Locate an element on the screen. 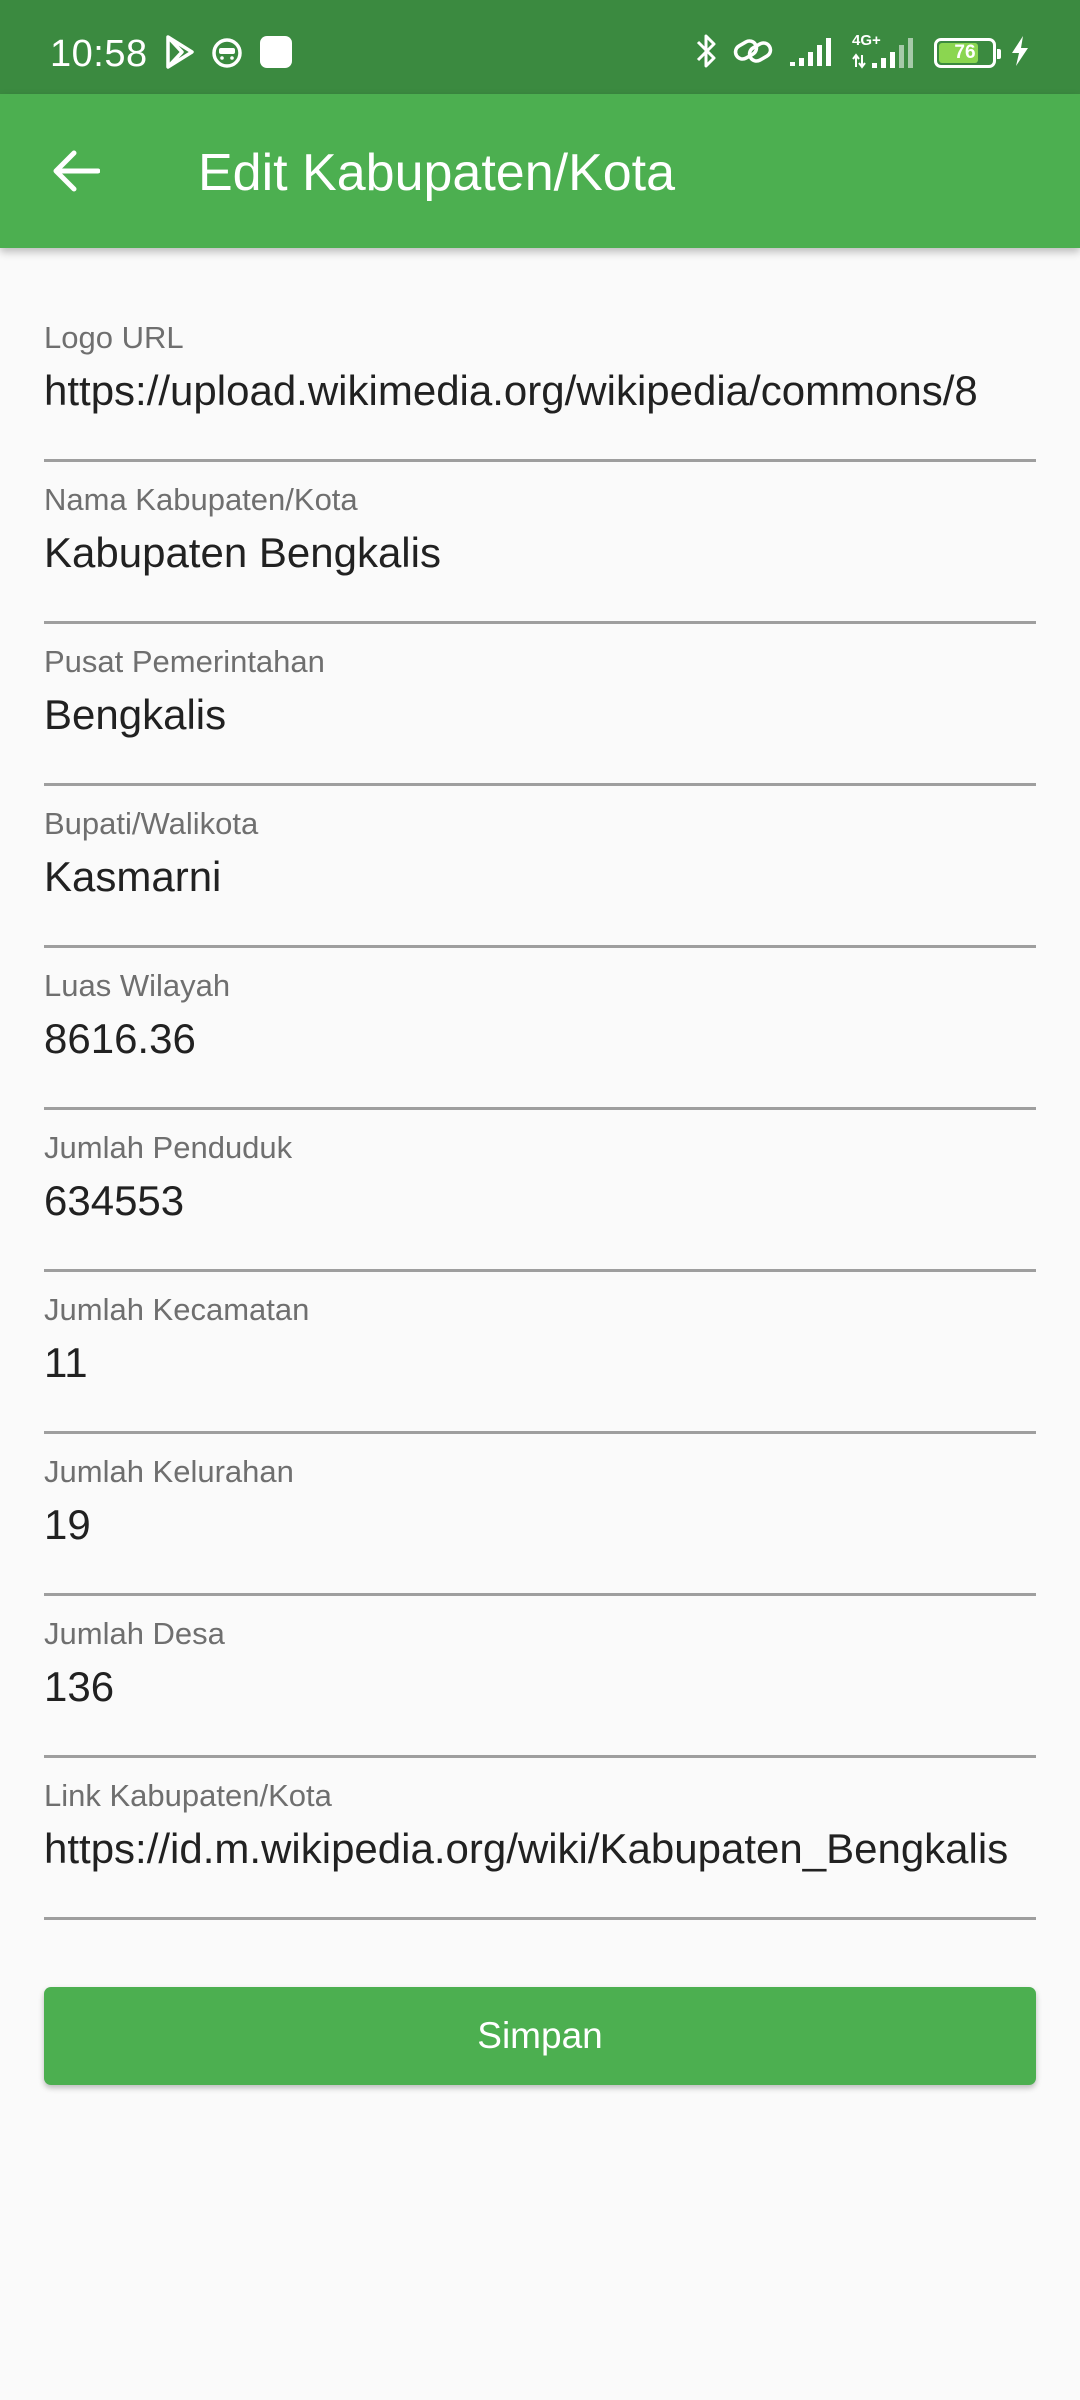 The width and height of the screenshot is (1080, 2400). battery-icon: 76 is located at coordinates (967, 53).